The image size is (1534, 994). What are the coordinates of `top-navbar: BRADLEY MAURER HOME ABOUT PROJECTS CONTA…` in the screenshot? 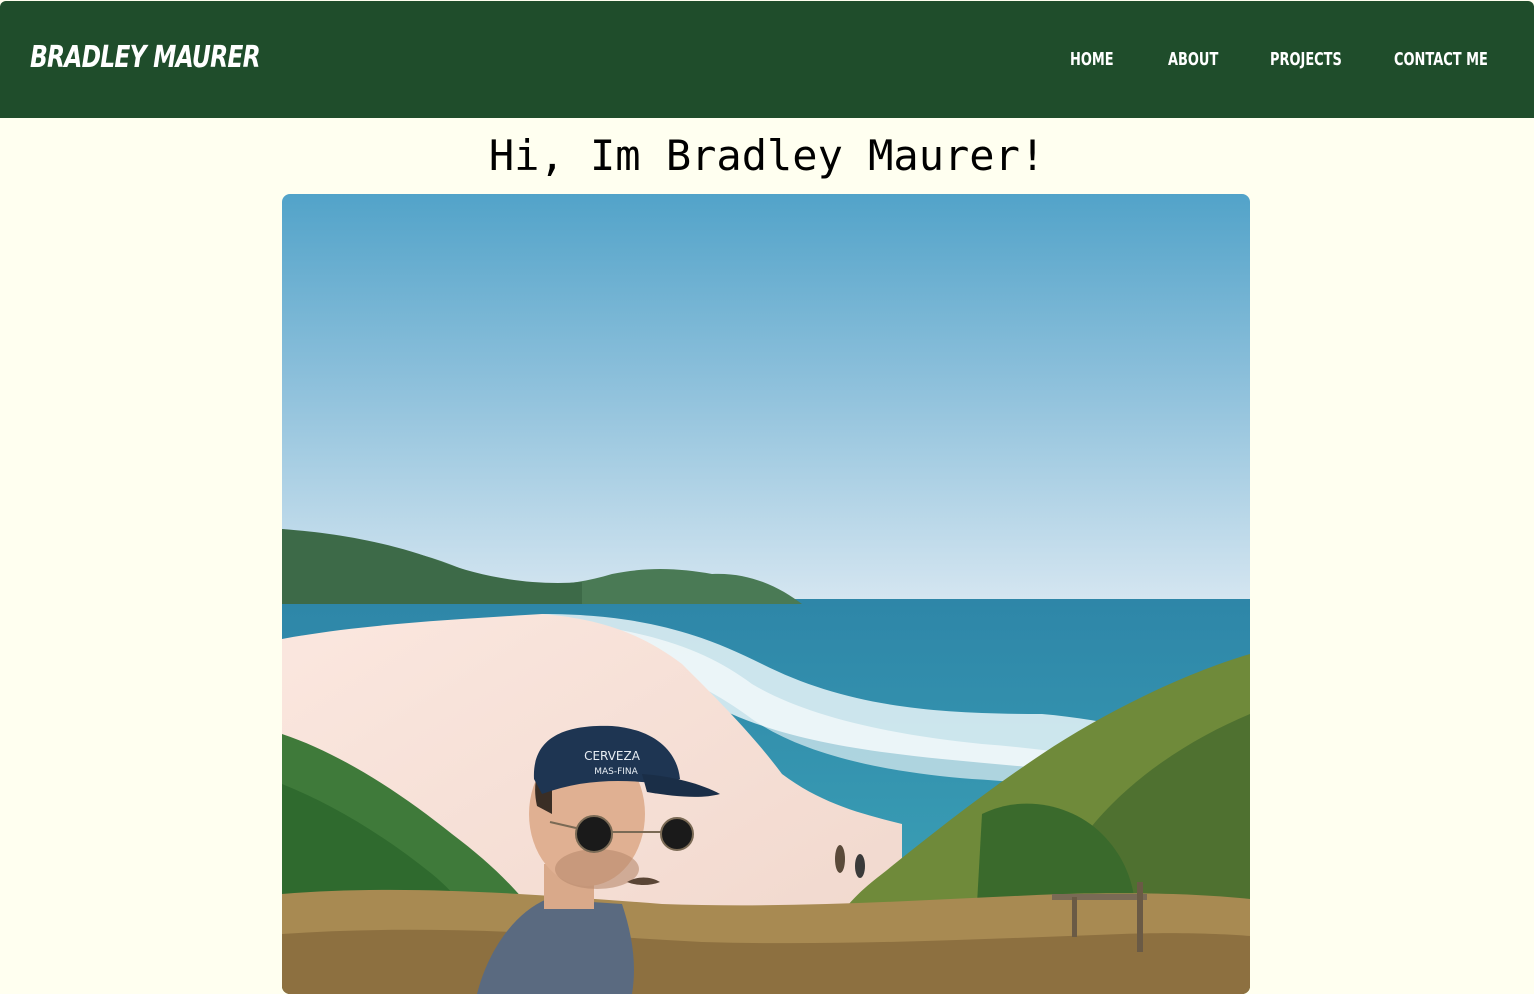 It's located at (767, 59).